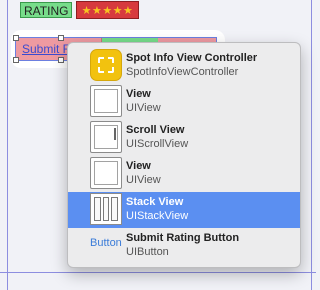 The height and width of the screenshot is (290, 320). I want to click on menu-item-subtitle: SpotInfoViewController, so click(182, 72).